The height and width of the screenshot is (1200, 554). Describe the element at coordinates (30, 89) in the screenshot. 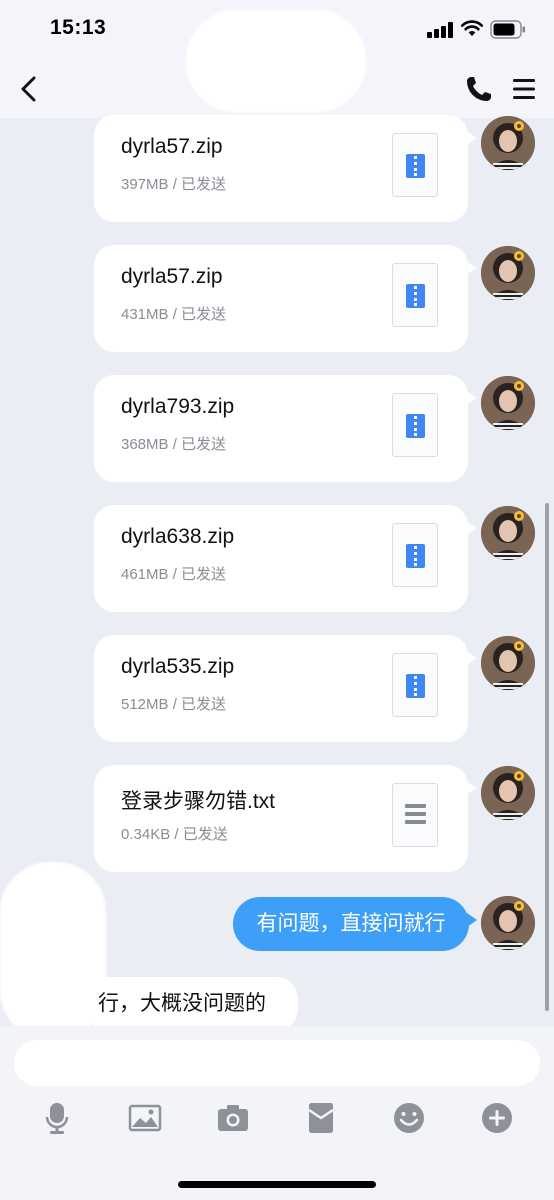

I see `back-button` at that location.